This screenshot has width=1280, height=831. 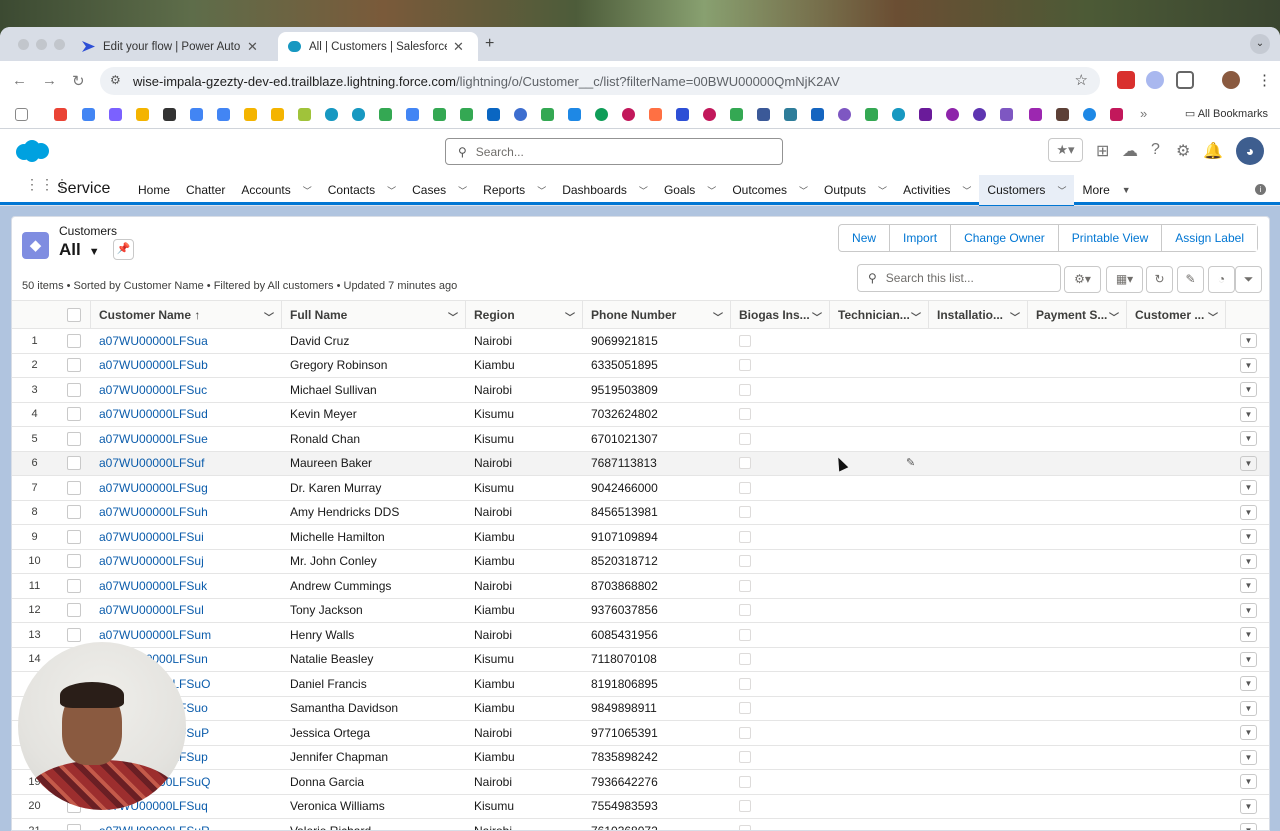 I want to click on column-header-region: Region ﹀, so click(x=524, y=314).